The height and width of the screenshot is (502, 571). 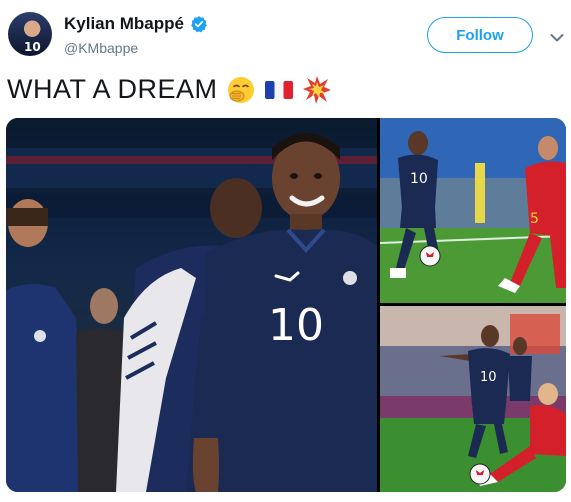 I want to click on tweet-body: WHAT A DREAM, so click(x=169, y=89).